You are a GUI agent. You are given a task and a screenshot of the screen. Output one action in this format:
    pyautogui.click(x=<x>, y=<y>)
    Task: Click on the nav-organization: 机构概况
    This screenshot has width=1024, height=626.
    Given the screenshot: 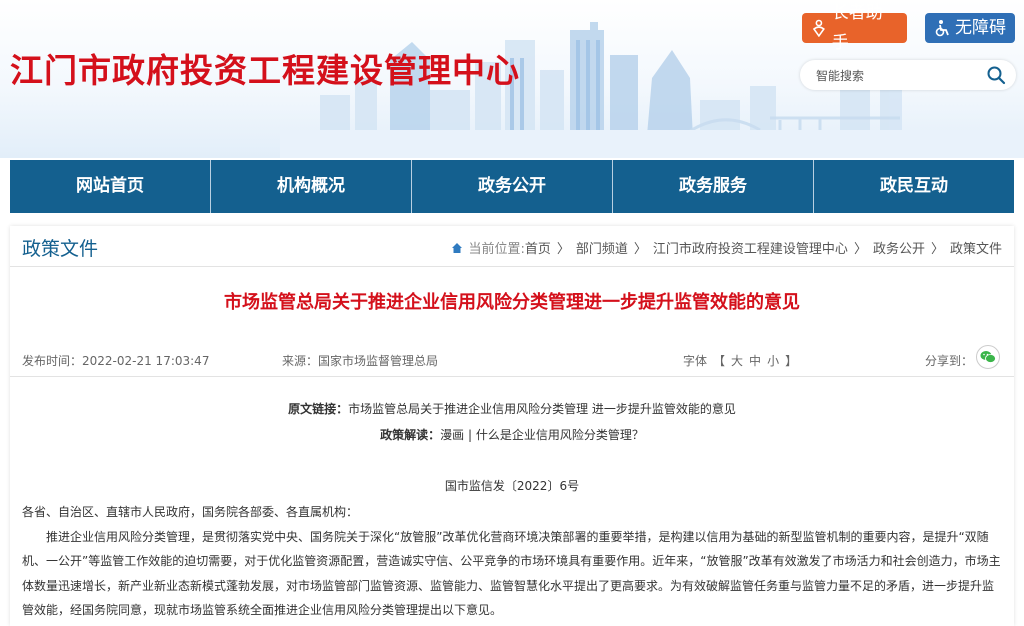 What is the action you would take?
    pyautogui.click(x=311, y=186)
    